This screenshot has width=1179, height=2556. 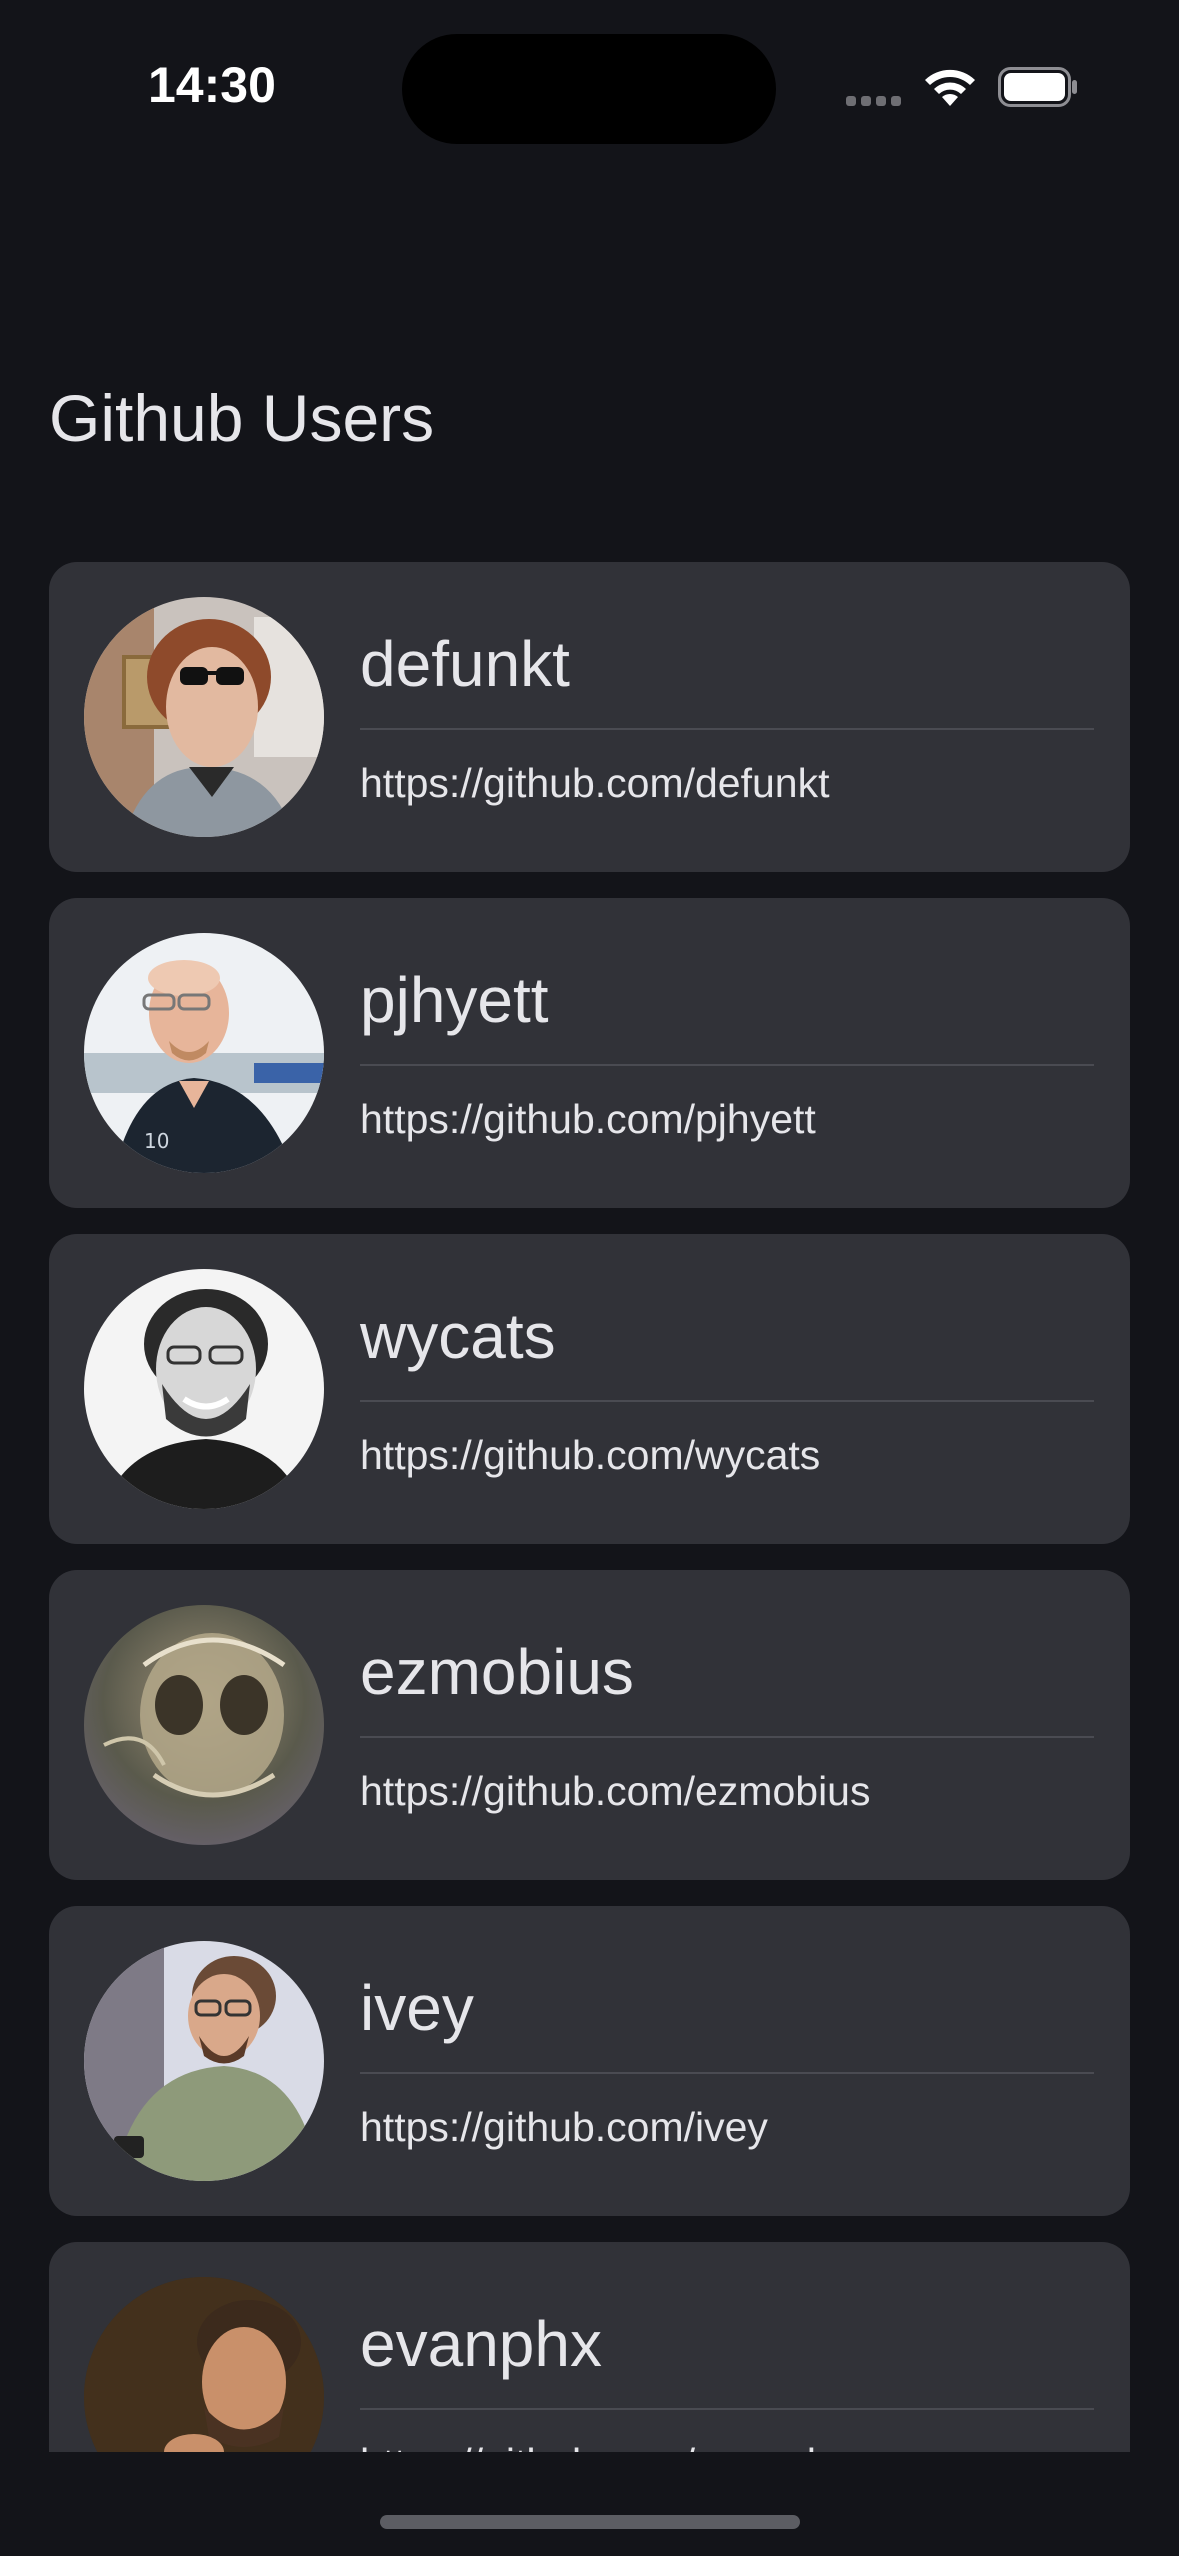 What do you see at coordinates (589, 1389) in the screenshot?
I see `user-card: wycats https://github.com/wycats` at bounding box center [589, 1389].